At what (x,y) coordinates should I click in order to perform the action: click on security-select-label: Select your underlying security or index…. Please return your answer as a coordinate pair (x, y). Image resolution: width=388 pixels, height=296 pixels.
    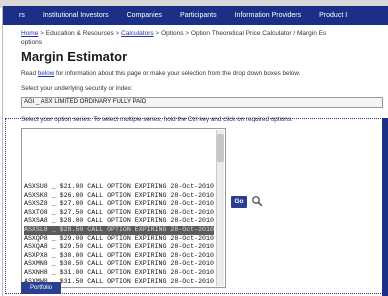
    Looking at the image, I should click on (77, 88).